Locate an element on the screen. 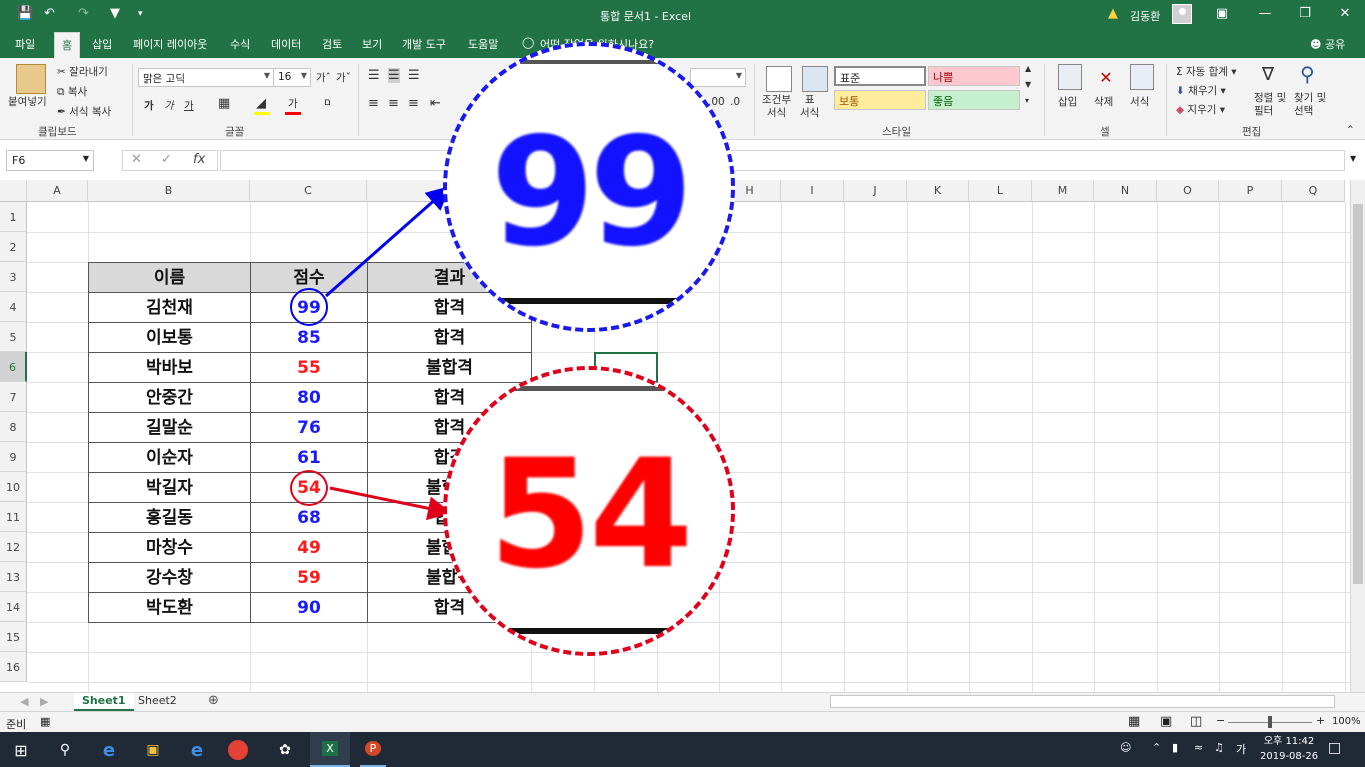 This screenshot has height=767, width=1365. column-header-i: I is located at coordinates (812, 191).